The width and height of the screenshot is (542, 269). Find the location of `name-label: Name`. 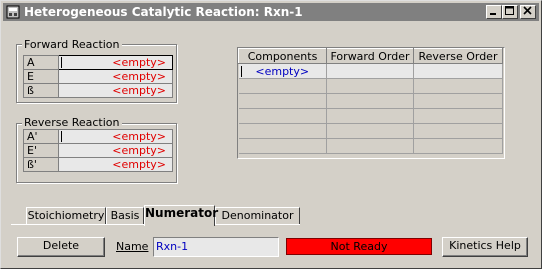

name-label: Name is located at coordinates (132, 246).